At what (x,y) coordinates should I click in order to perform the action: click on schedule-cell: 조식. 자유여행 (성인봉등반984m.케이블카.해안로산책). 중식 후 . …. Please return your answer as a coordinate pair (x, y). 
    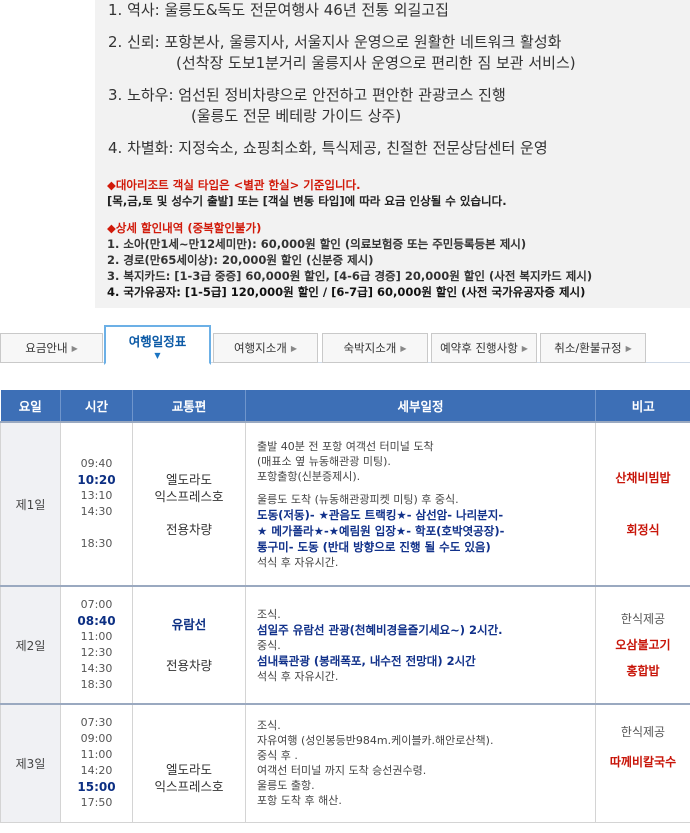
    Looking at the image, I should click on (420, 763).